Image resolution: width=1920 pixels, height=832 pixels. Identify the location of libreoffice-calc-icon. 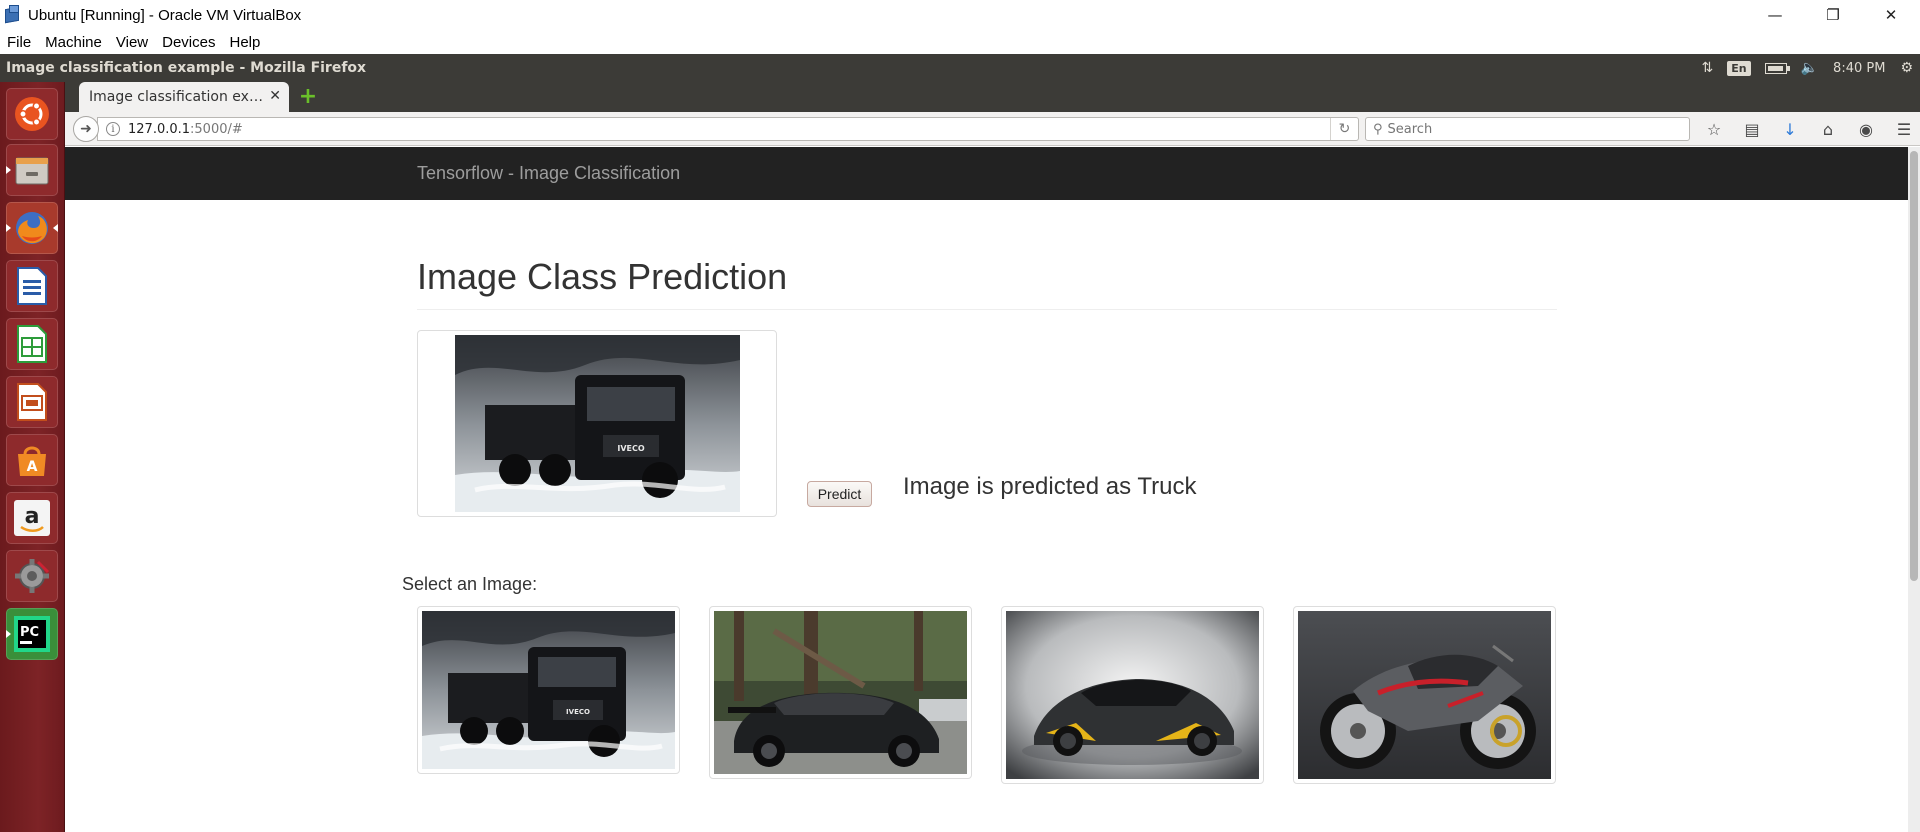
(32, 344).